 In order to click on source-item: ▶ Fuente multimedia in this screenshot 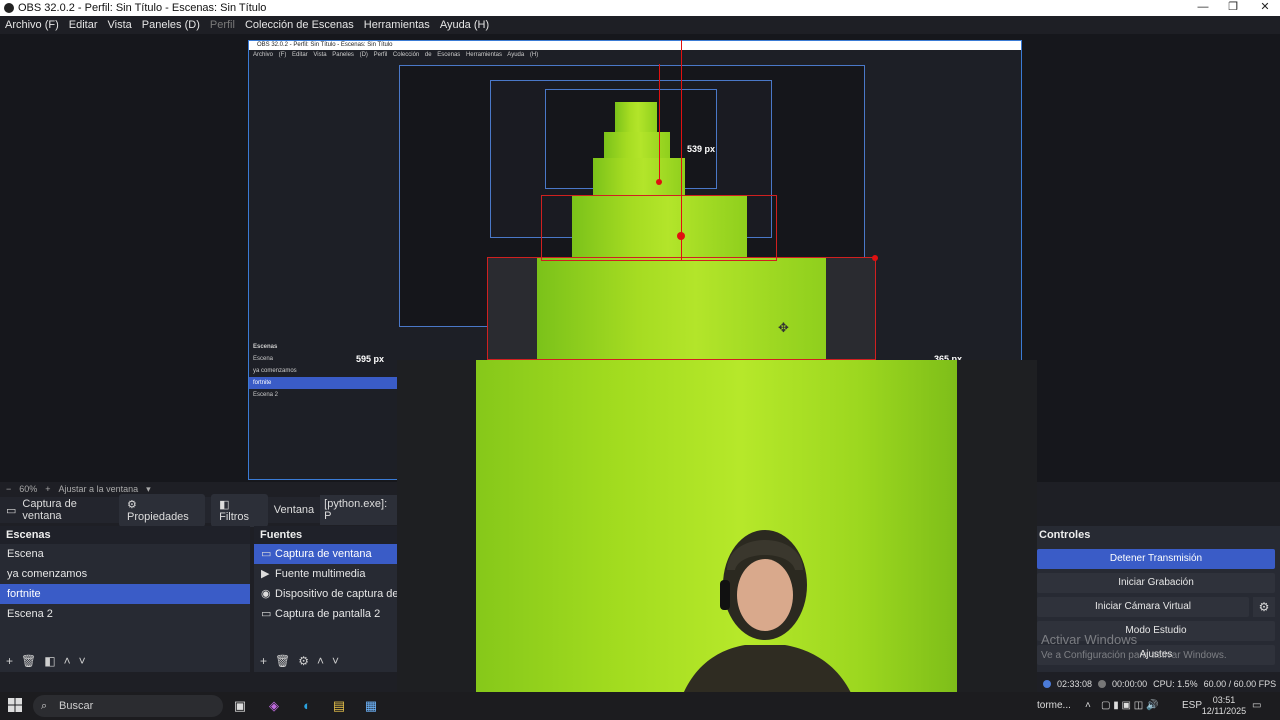, I will do `click(325, 574)`.